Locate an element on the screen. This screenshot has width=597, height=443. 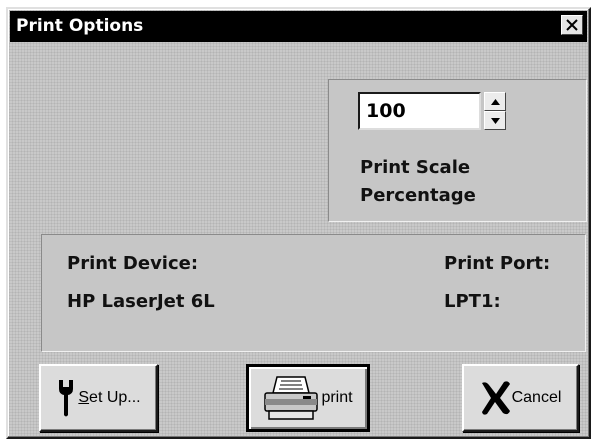
spin-up-button is located at coordinates (495, 101).